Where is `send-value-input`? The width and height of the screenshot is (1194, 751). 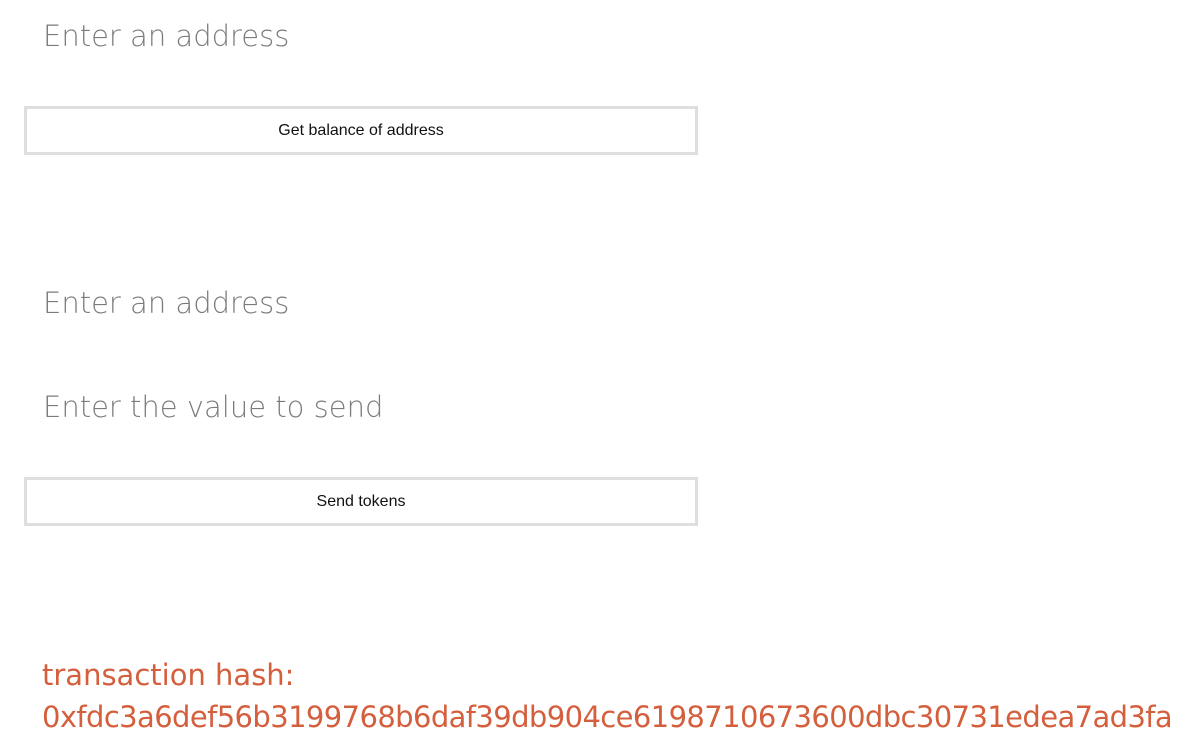 send-value-input is located at coordinates (361, 407).